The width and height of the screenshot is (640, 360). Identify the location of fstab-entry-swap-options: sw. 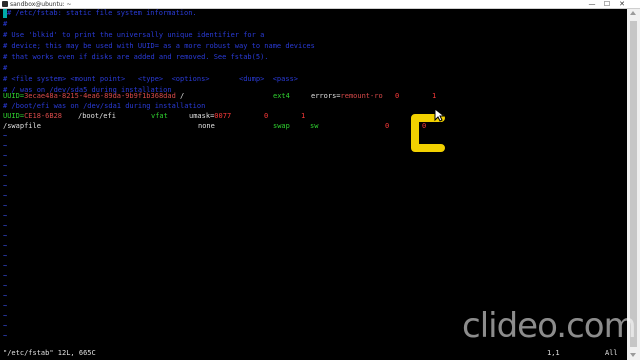
(314, 126).